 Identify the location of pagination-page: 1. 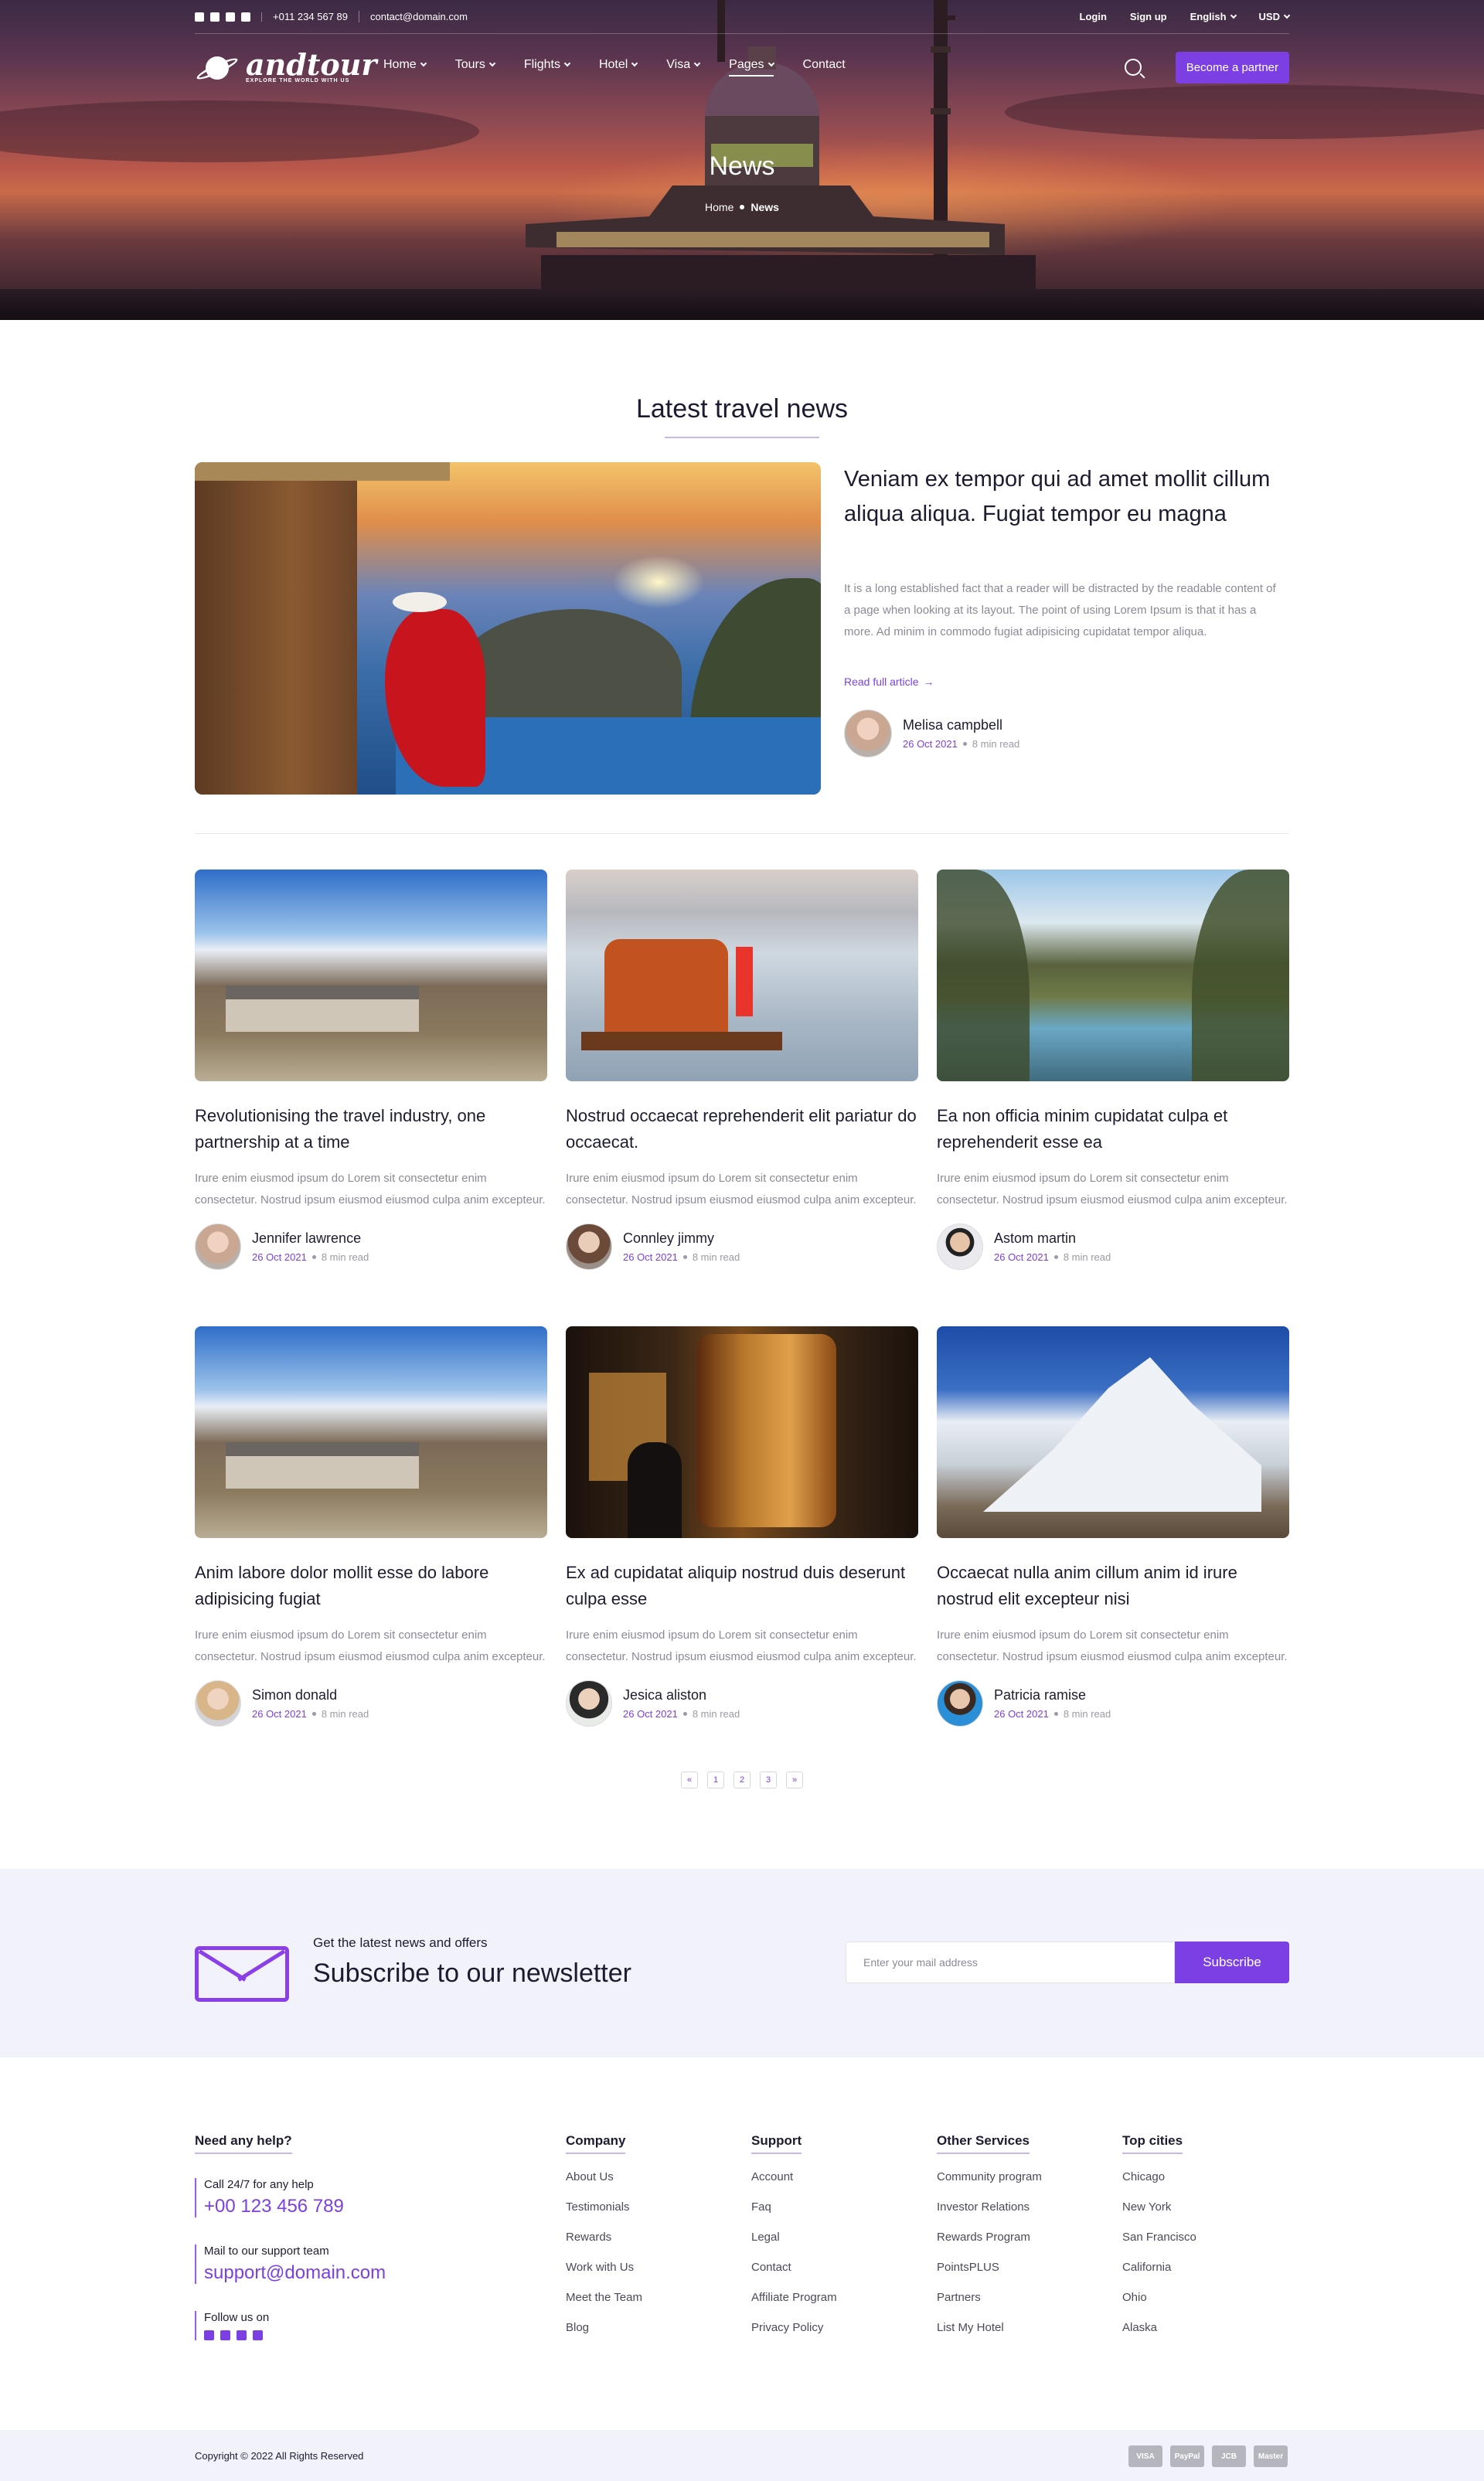
(715, 1780).